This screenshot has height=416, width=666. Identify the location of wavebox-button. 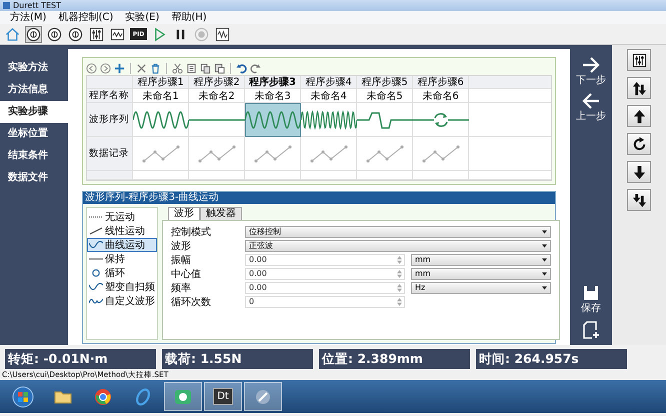
(222, 34).